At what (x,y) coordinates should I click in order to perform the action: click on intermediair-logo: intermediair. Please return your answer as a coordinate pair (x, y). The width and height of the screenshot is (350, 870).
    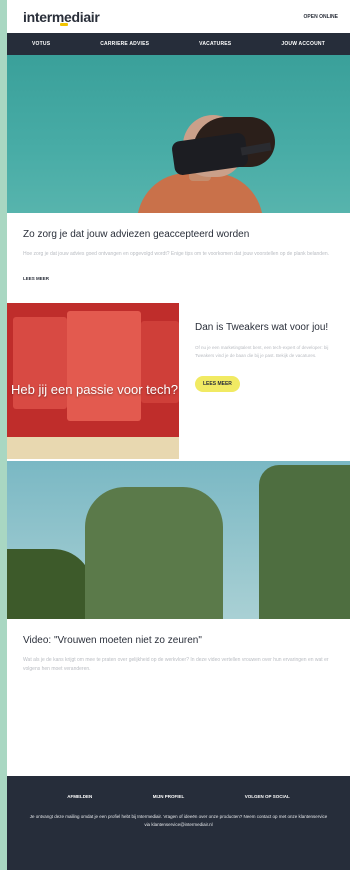
    Looking at the image, I should click on (61, 17).